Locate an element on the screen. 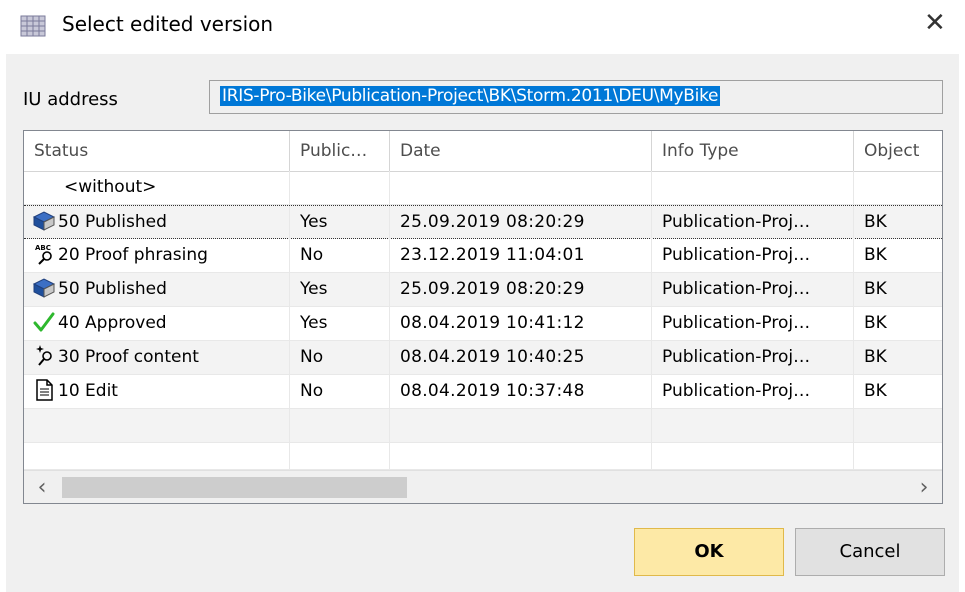  column-header-info-type: Info Type is located at coordinates (753, 151).